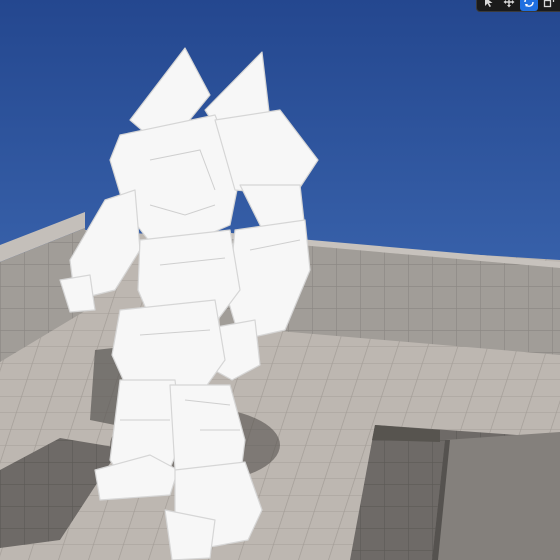  I want to click on select-tool-button, so click(489, 5).